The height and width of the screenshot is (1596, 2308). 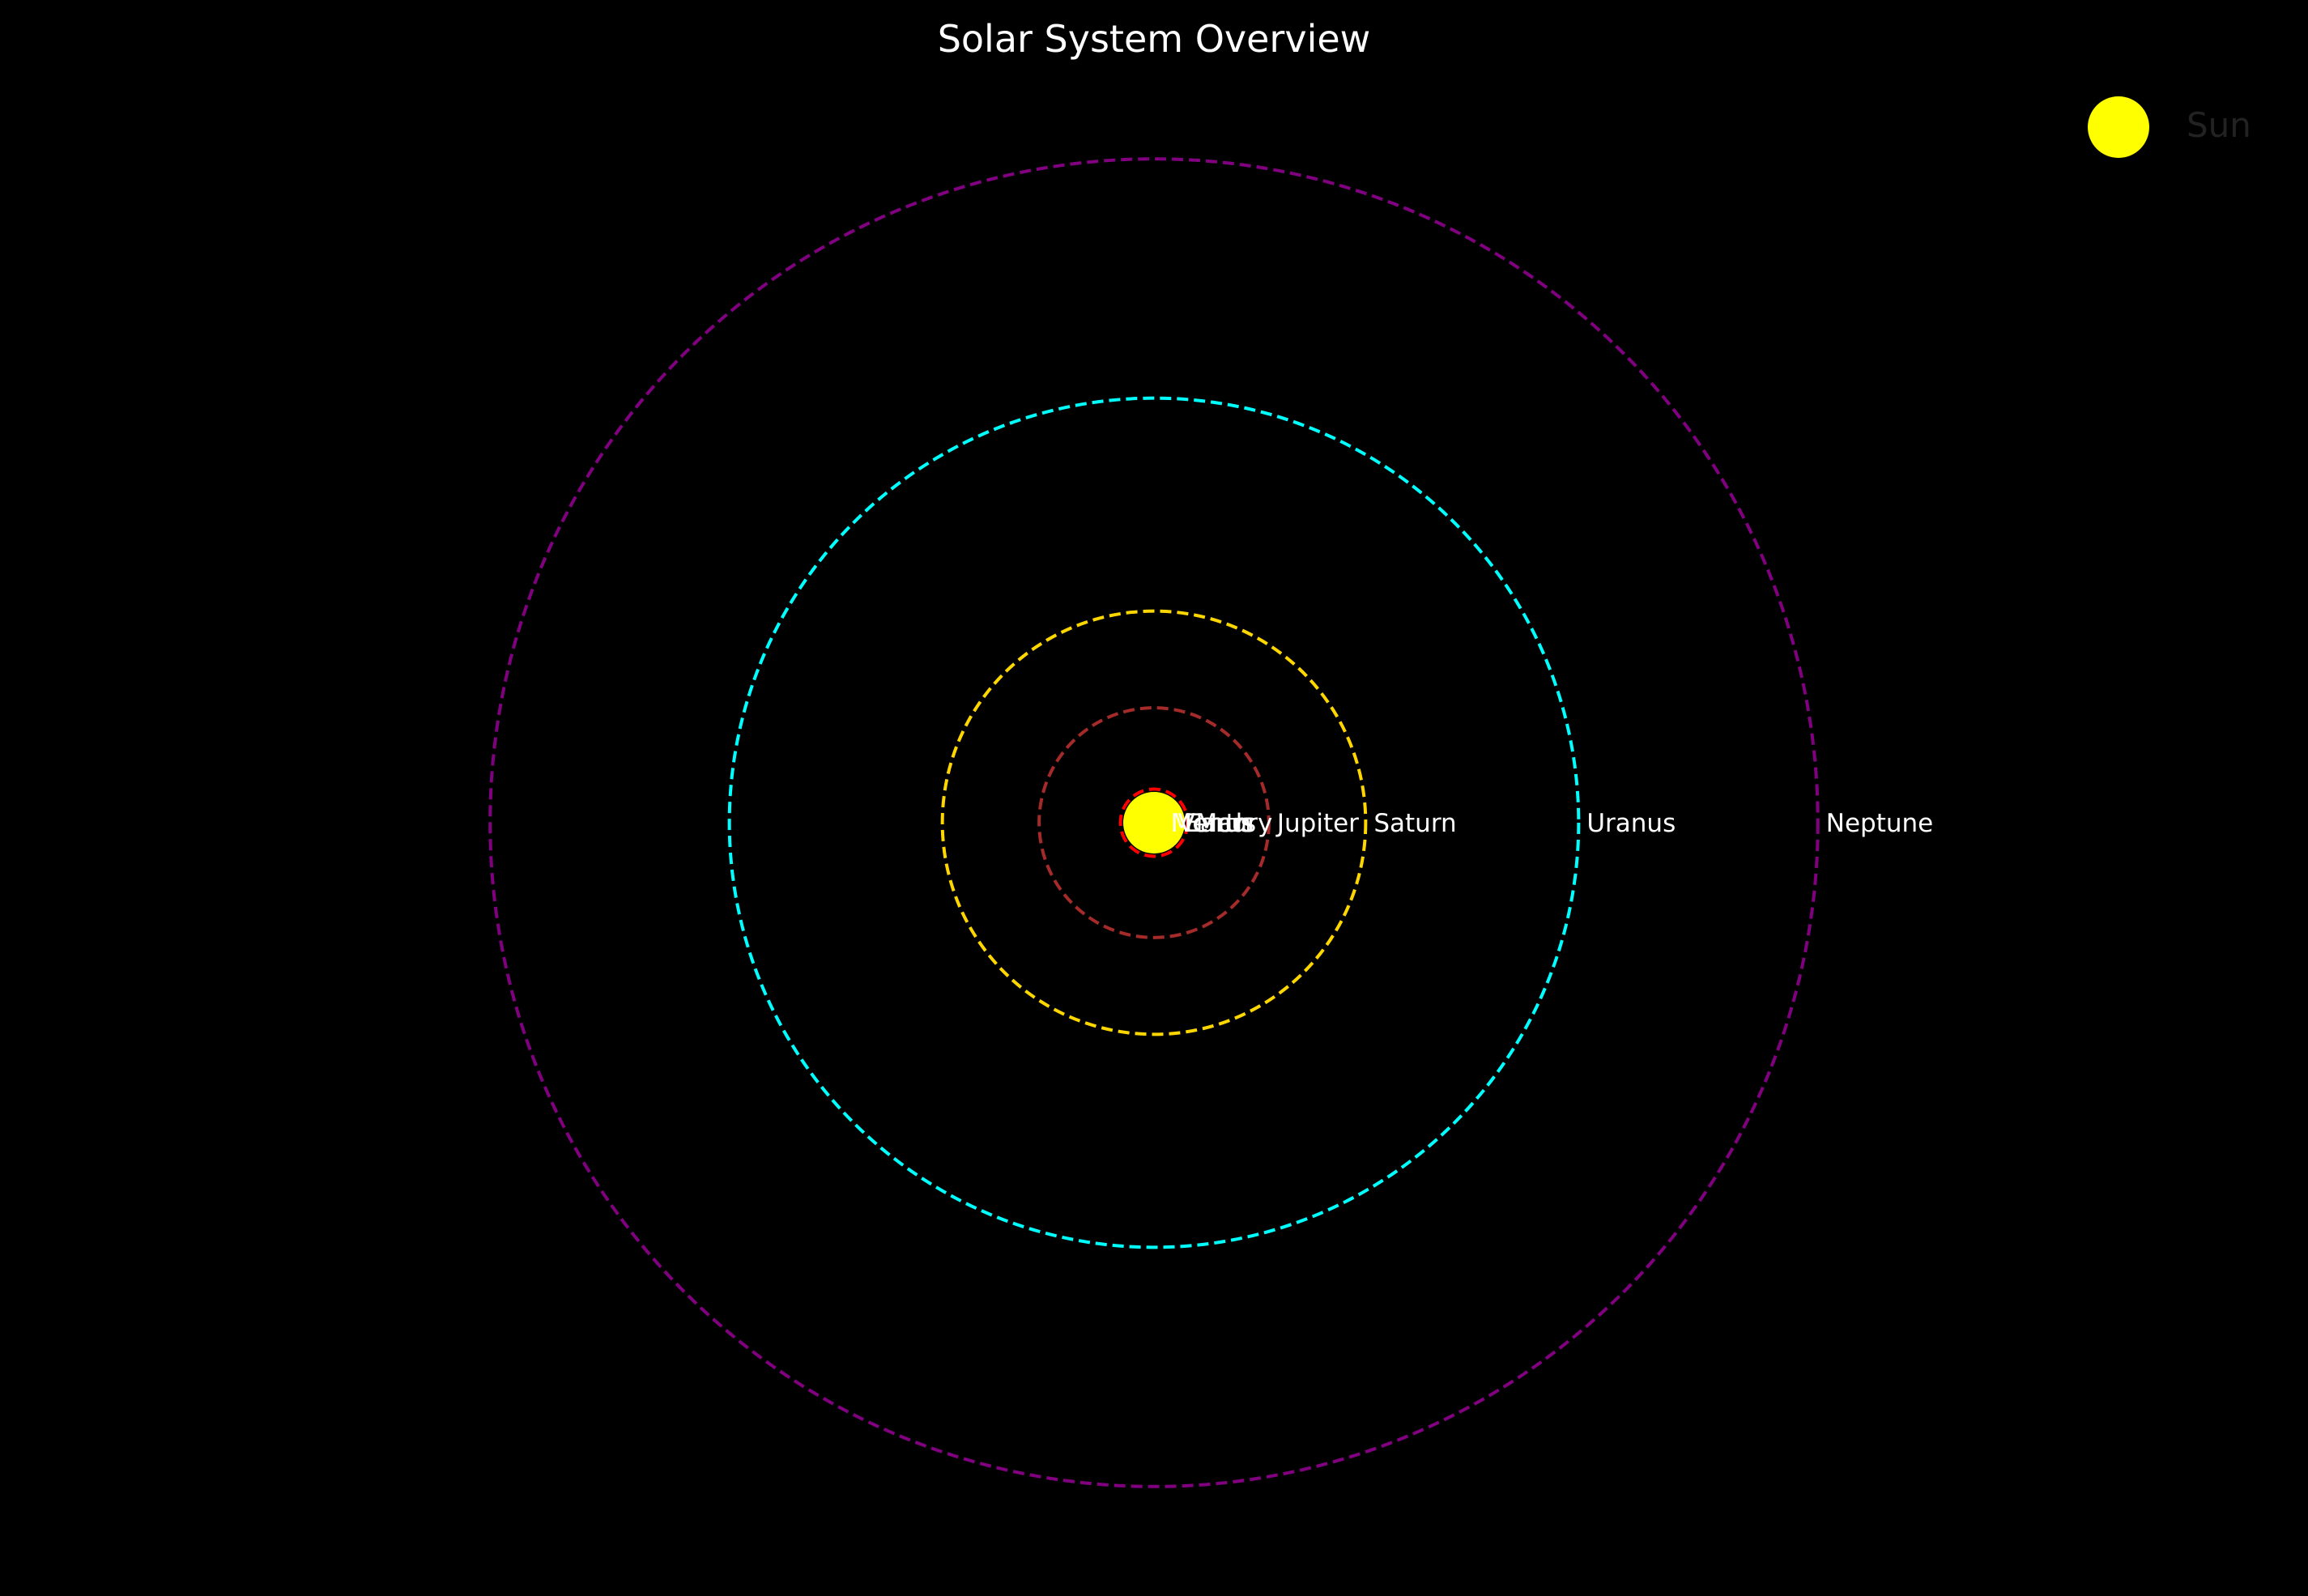 I want to click on chart-title: Solar System Overview, so click(x=1154, y=39).